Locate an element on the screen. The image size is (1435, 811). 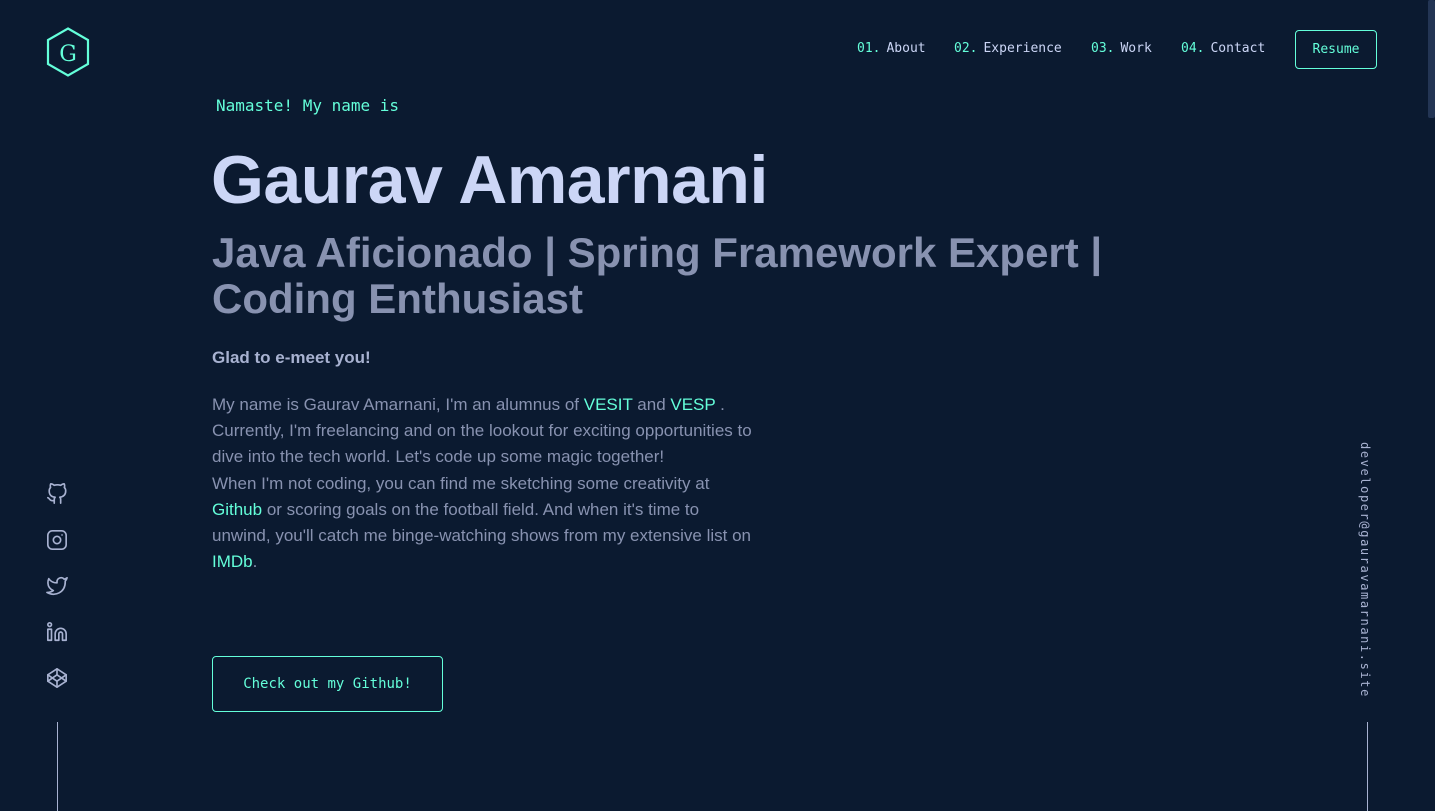
scrollbar-thumb is located at coordinates (1431, 59).